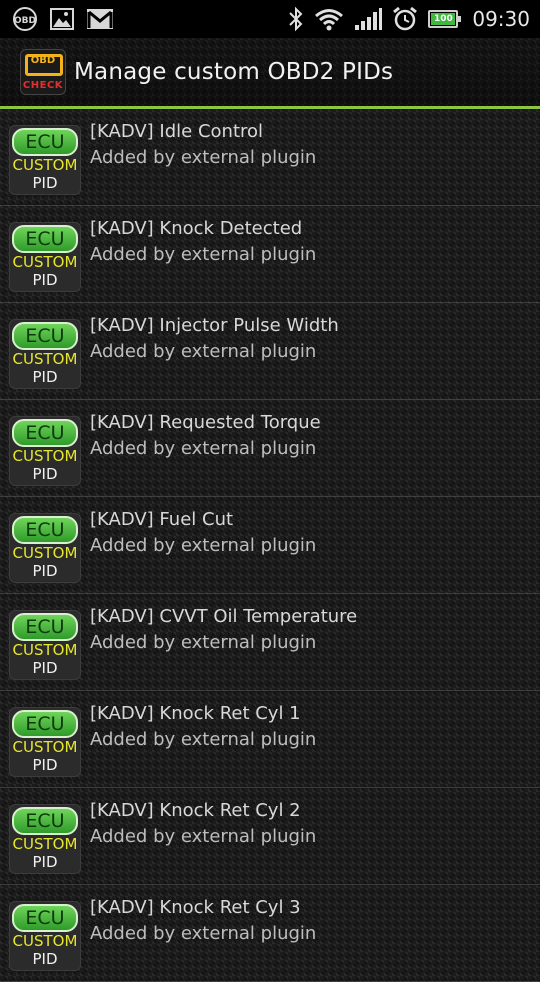 This screenshot has height=982, width=540. What do you see at coordinates (296, 19) in the screenshot?
I see `bluetooth-icon` at bounding box center [296, 19].